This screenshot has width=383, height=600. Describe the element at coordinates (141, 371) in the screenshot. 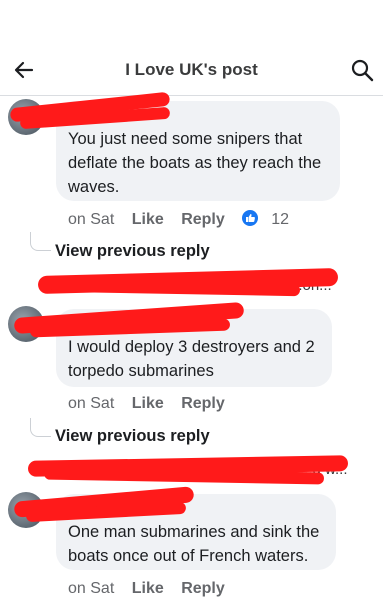

I see `comment-line: torpedo submarines` at that location.